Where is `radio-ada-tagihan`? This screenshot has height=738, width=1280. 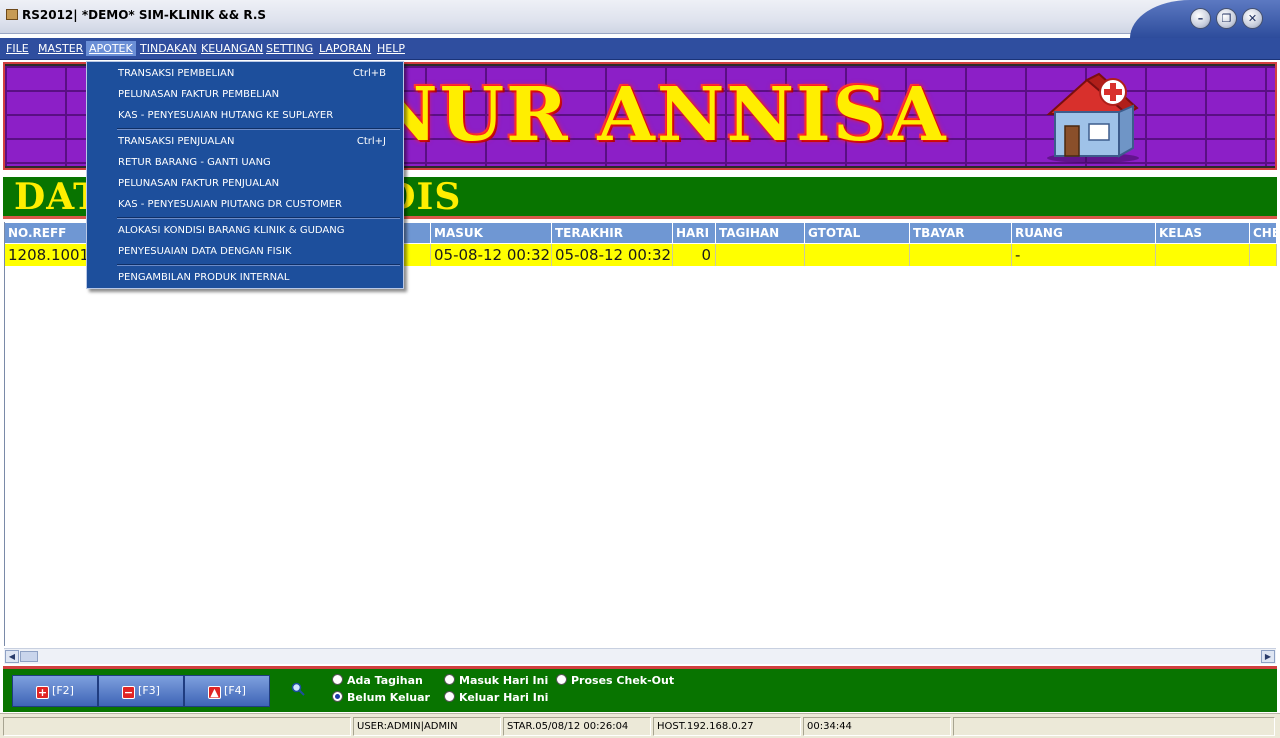 radio-ada-tagihan is located at coordinates (337, 679).